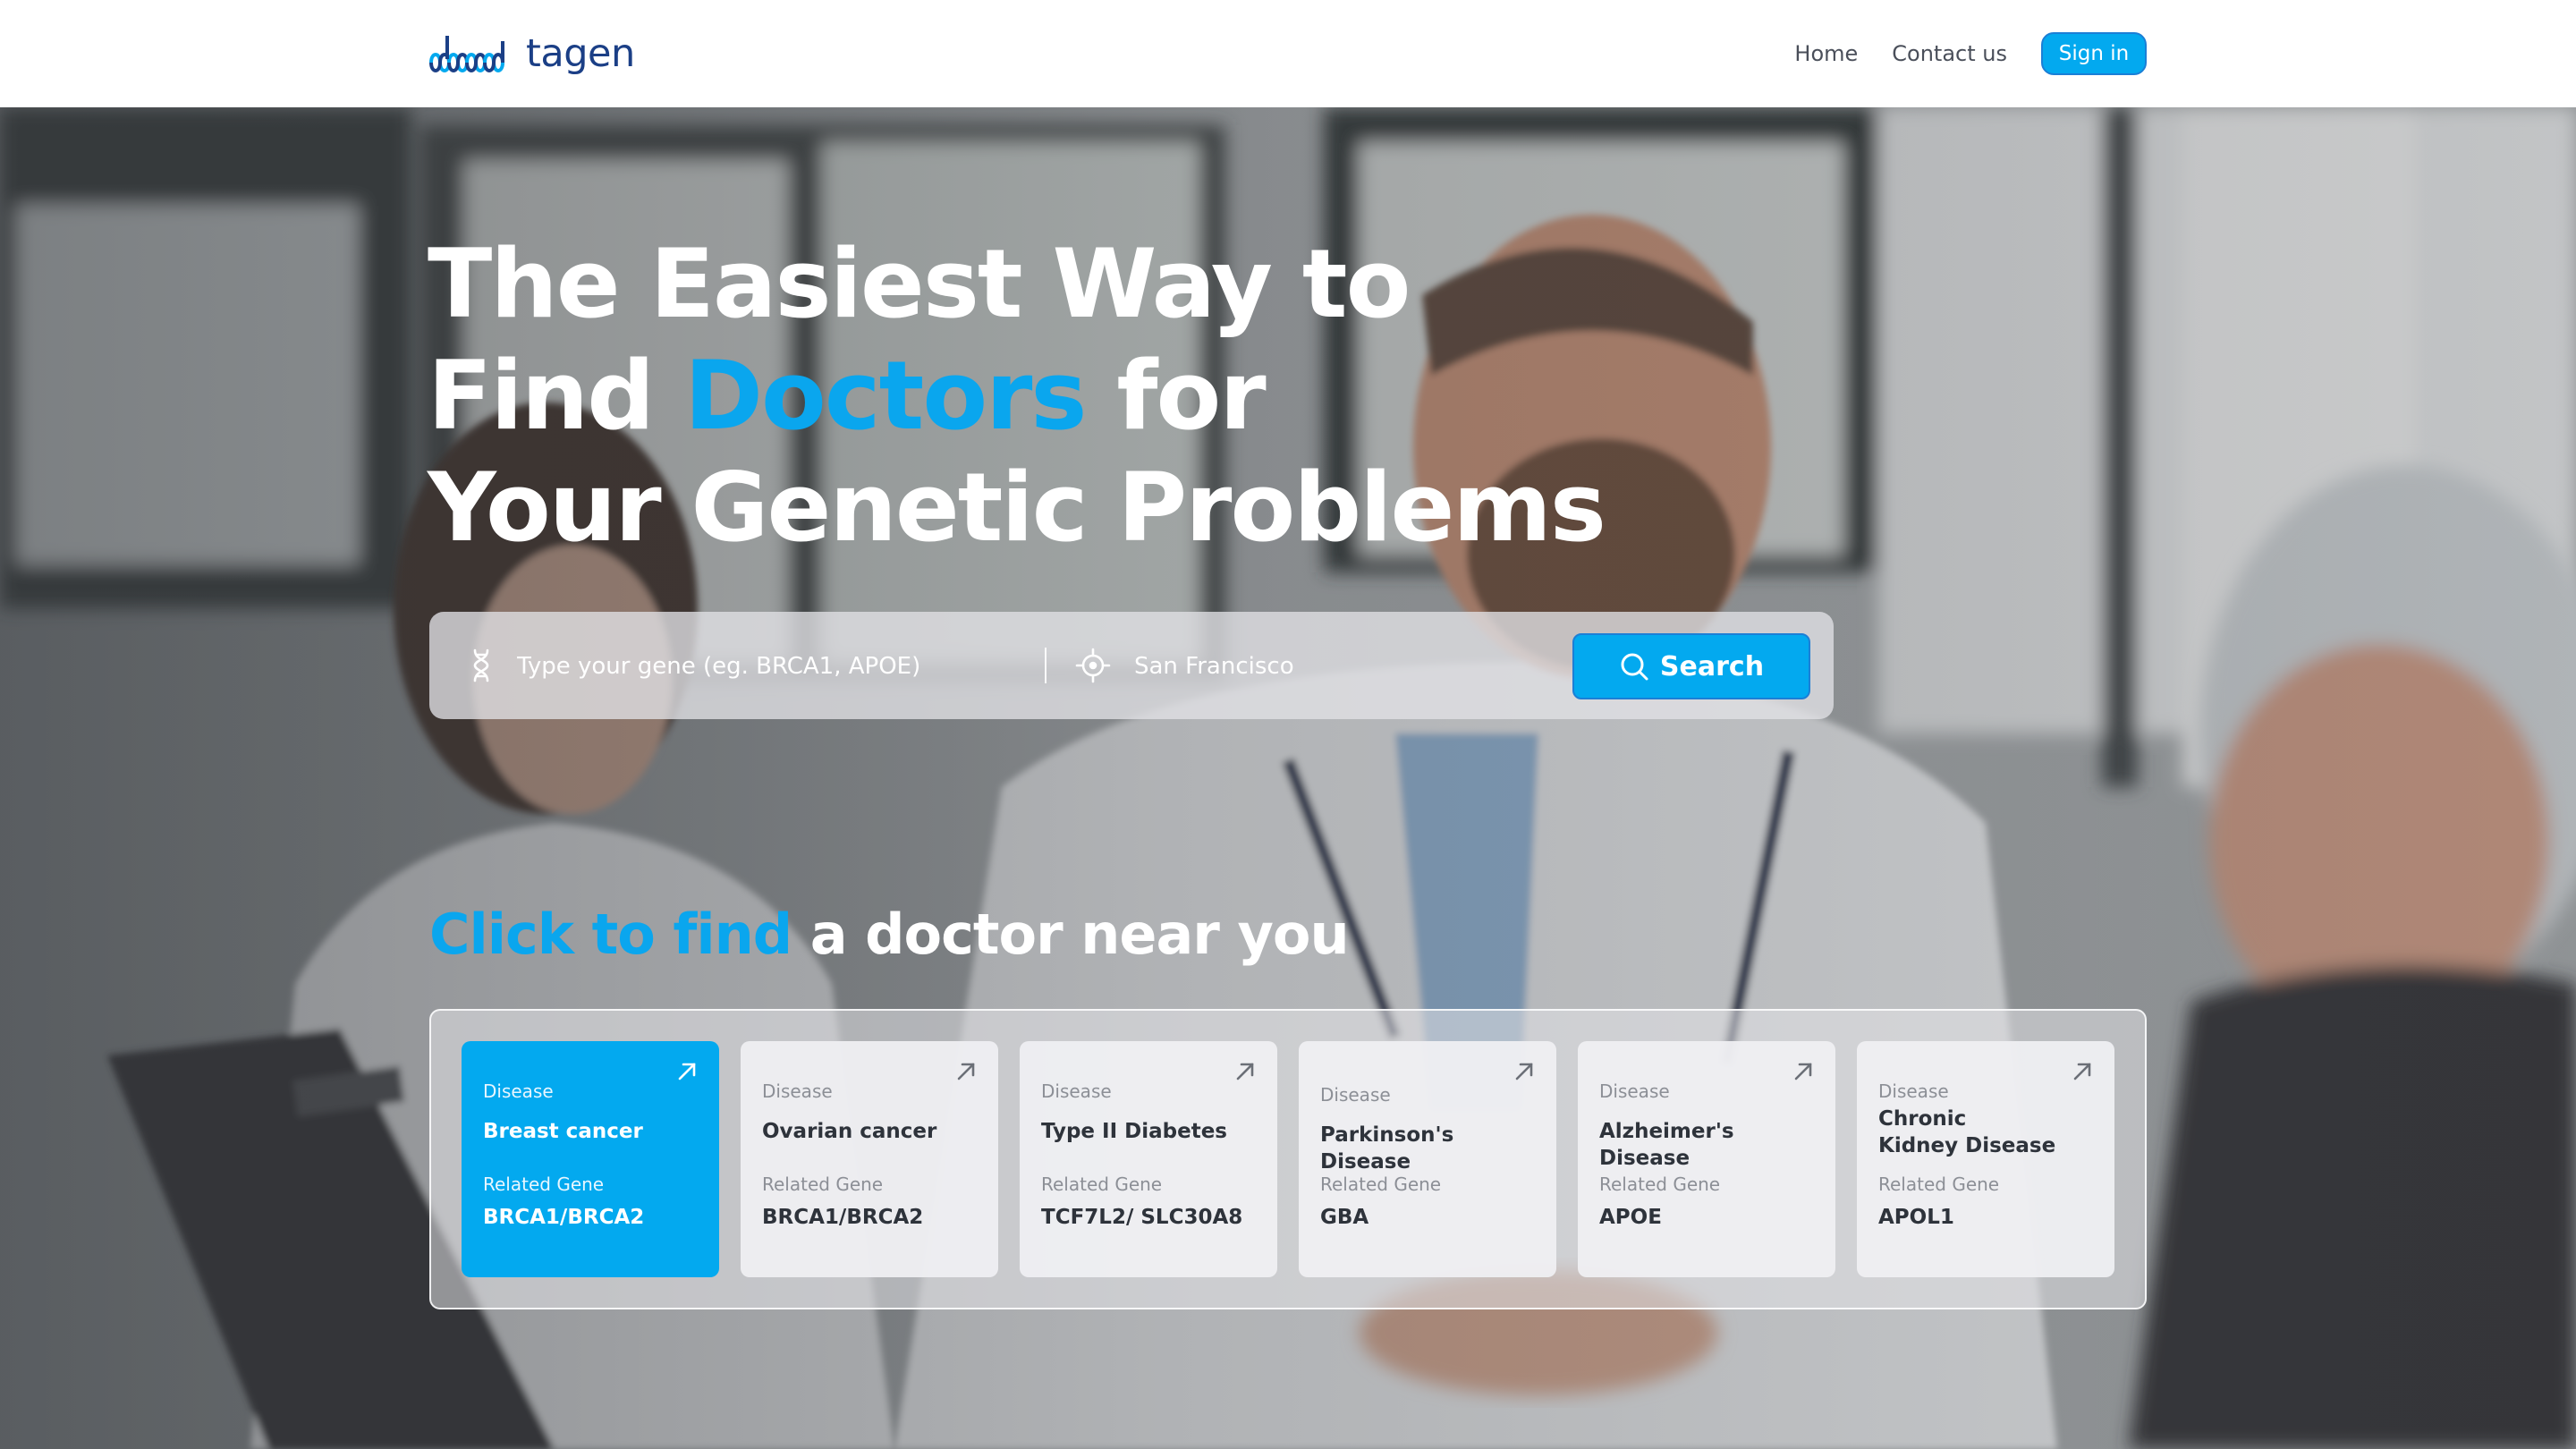  I want to click on dna-icon, so click(481, 665).